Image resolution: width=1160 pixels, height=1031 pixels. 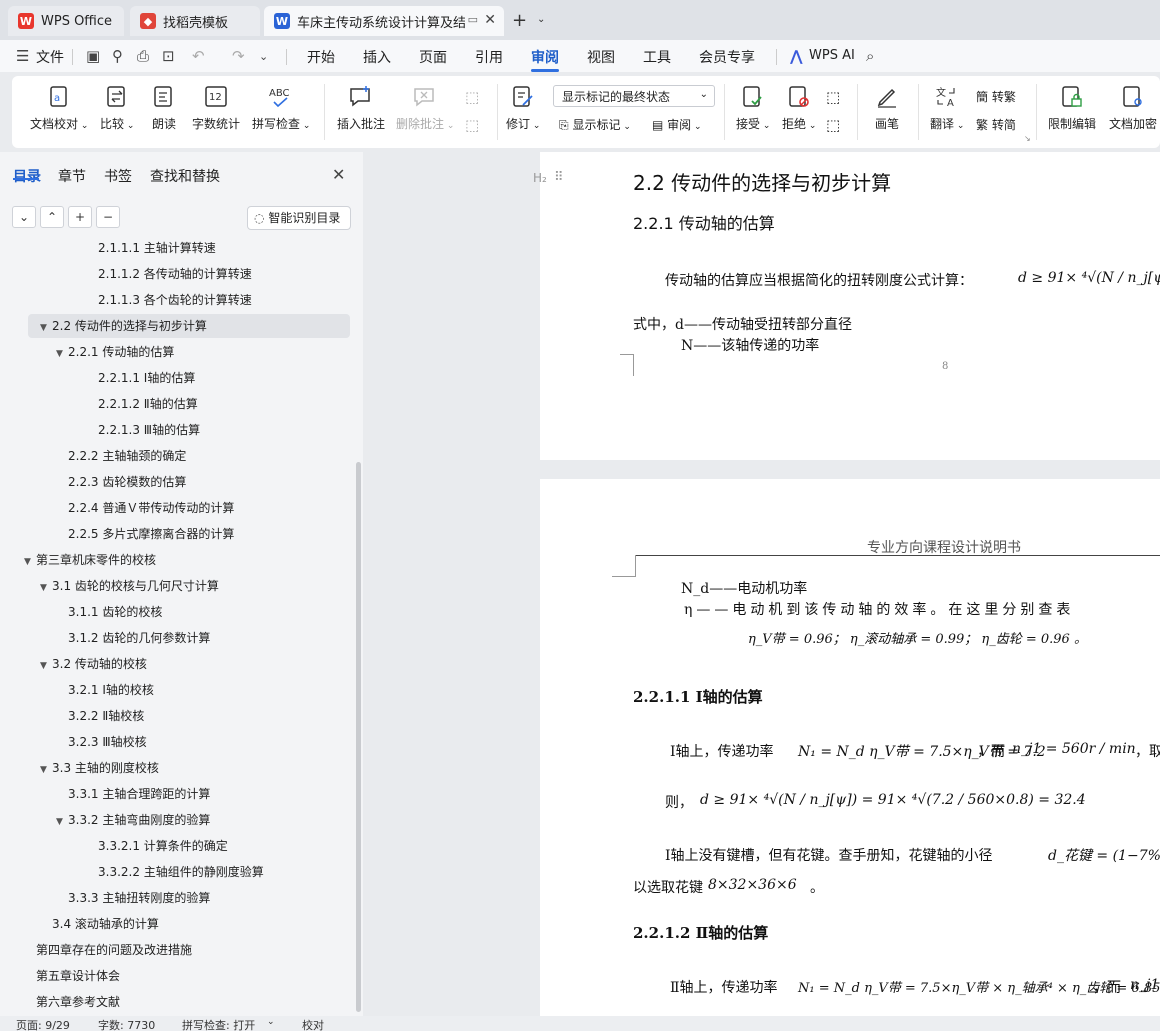 I want to click on toc-item: 3.3.1 主轴合理跨距的计算, so click(x=133, y=794).